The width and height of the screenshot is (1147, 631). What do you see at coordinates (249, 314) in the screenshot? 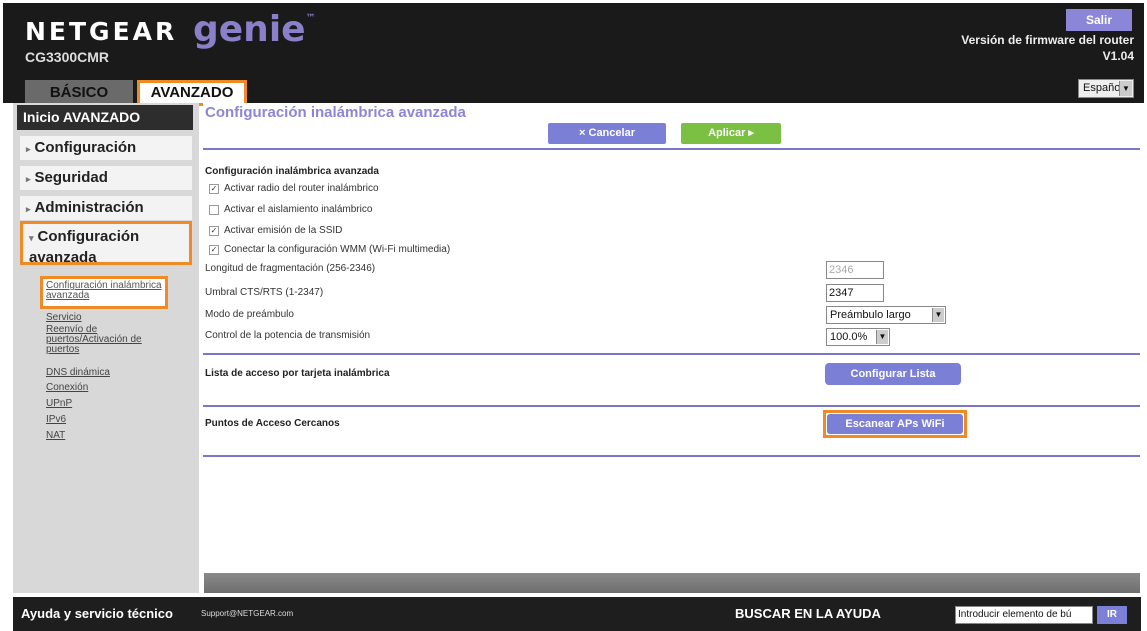
I see `preamble-label: Modo de preámbulo` at bounding box center [249, 314].